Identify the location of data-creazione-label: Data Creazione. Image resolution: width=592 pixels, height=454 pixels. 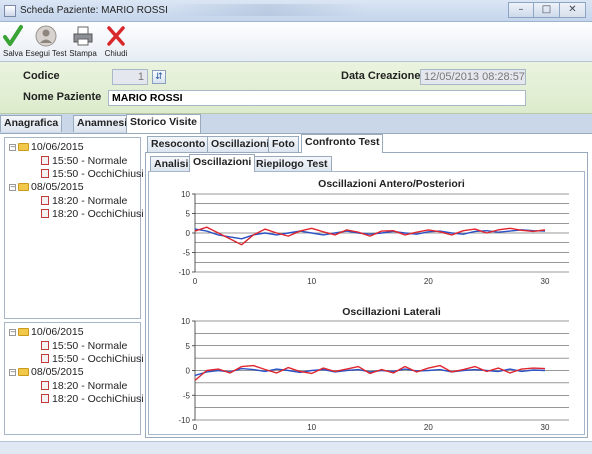
(381, 76).